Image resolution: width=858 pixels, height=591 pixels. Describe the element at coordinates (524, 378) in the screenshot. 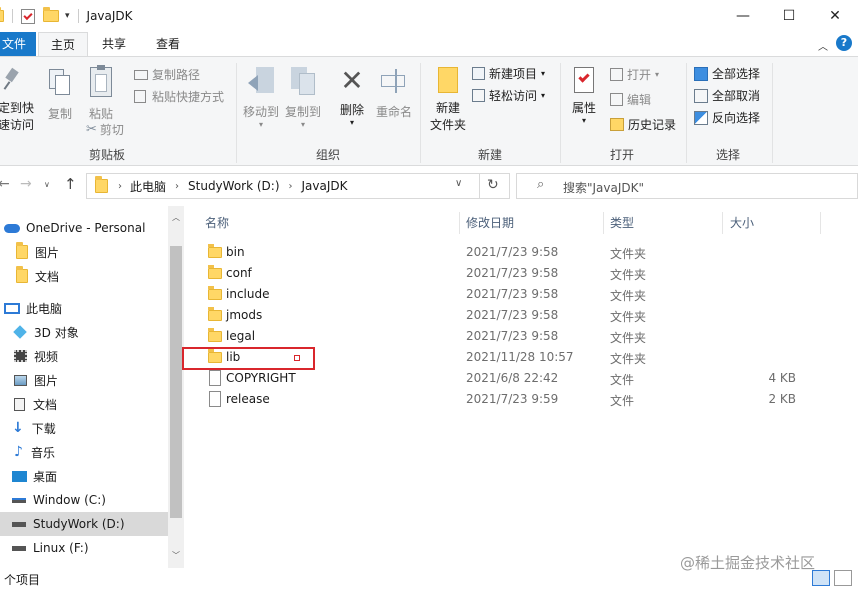

I see `table-row: COPYRIGHT 2021/6/8 22:42 文件 4 KB` at that location.